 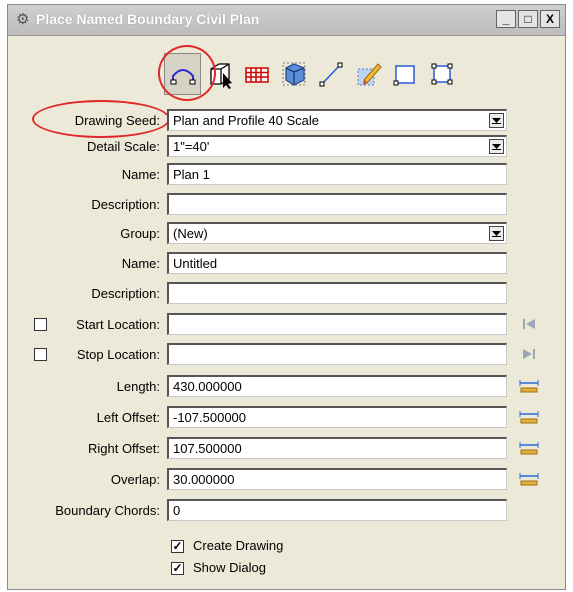 What do you see at coordinates (140, 263) in the screenshot?
I see `group-name-label: Name:` at bounding box center [140, 263].